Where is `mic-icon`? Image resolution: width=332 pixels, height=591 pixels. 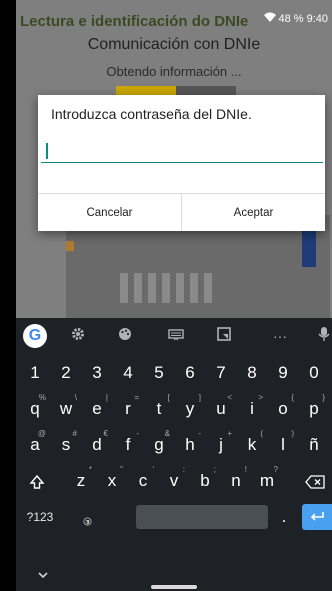
mic-icon is located at coordinates (324, 336).